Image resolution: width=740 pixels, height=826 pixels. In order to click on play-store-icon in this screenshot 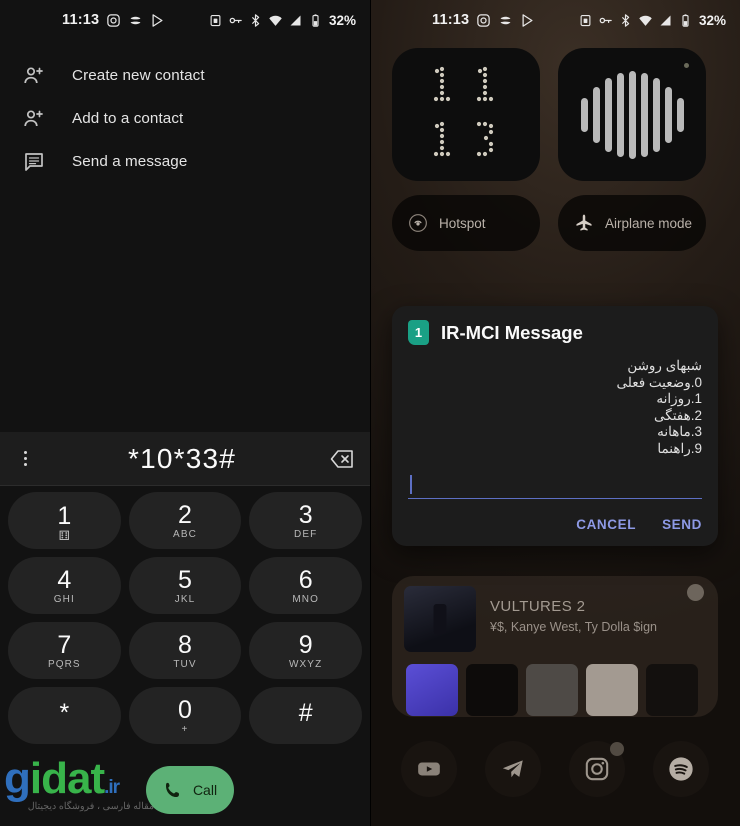, I will do `click(157, 20)`.